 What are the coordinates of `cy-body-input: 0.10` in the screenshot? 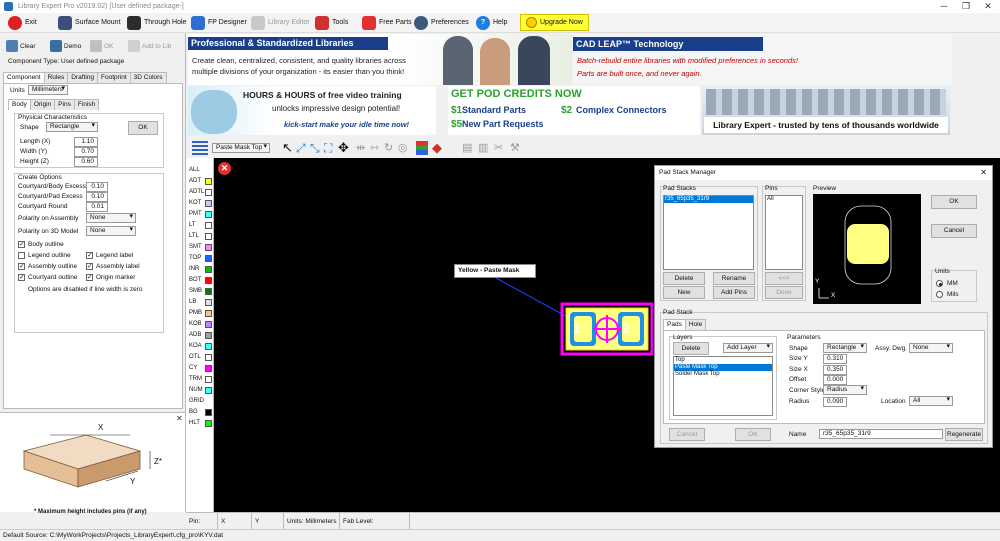 It's located at (97, 187).